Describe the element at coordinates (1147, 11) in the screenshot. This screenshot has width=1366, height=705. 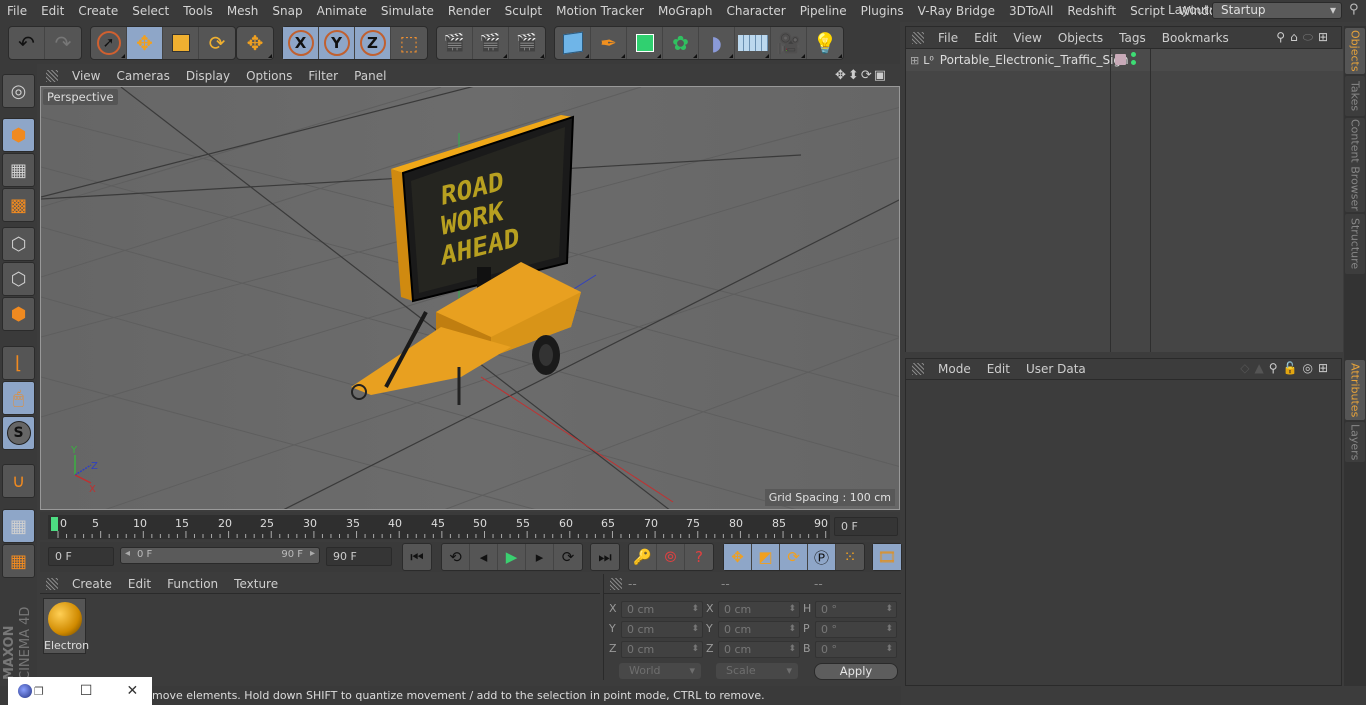
I see `menu-script: Script` at that location.